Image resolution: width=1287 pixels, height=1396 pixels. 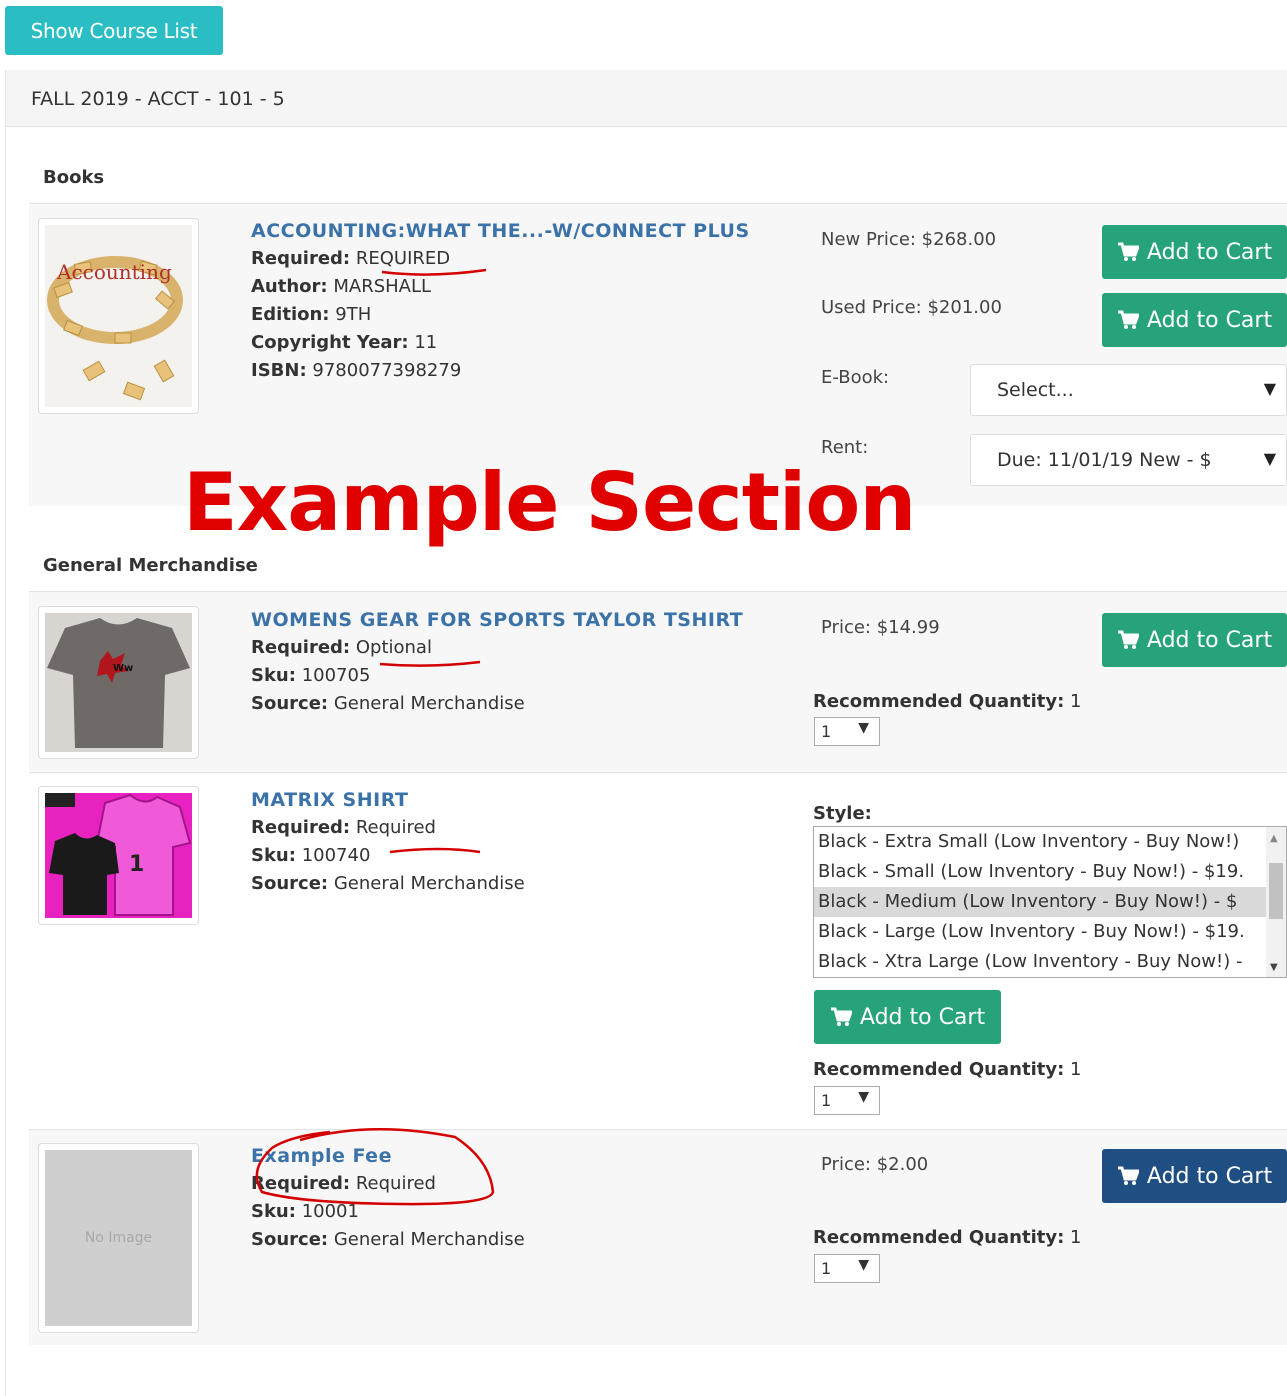 What do you see at coordinates (842, 813) in the screenshot?
I see `style-label: Style:` at bounding box center [842, 813].